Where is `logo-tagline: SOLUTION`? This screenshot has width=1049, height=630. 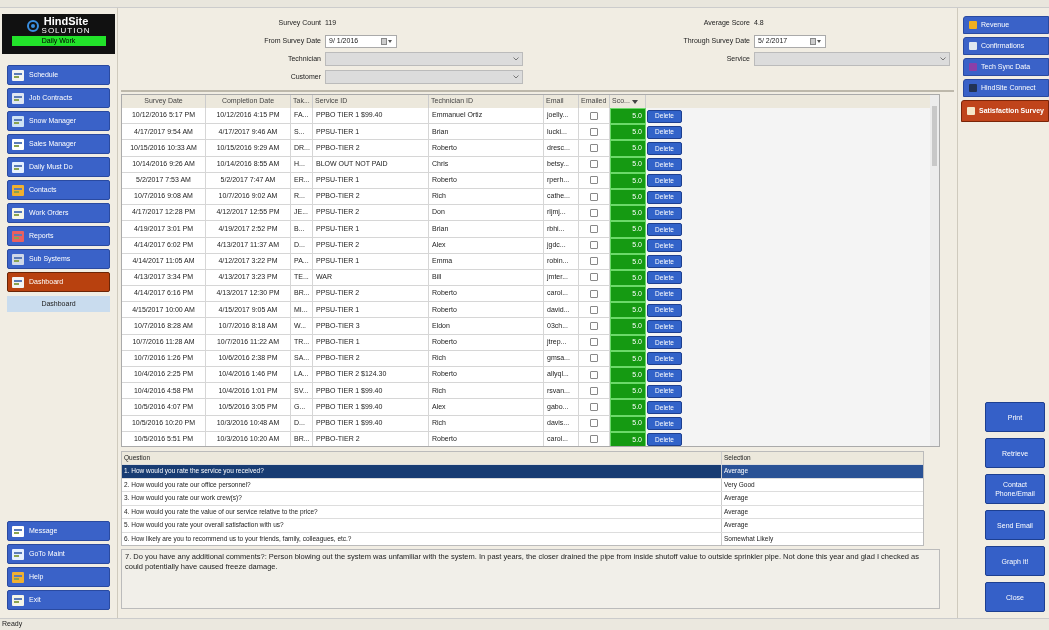
logo-tagline: SOLUTION is located at coordinates (66, 31).